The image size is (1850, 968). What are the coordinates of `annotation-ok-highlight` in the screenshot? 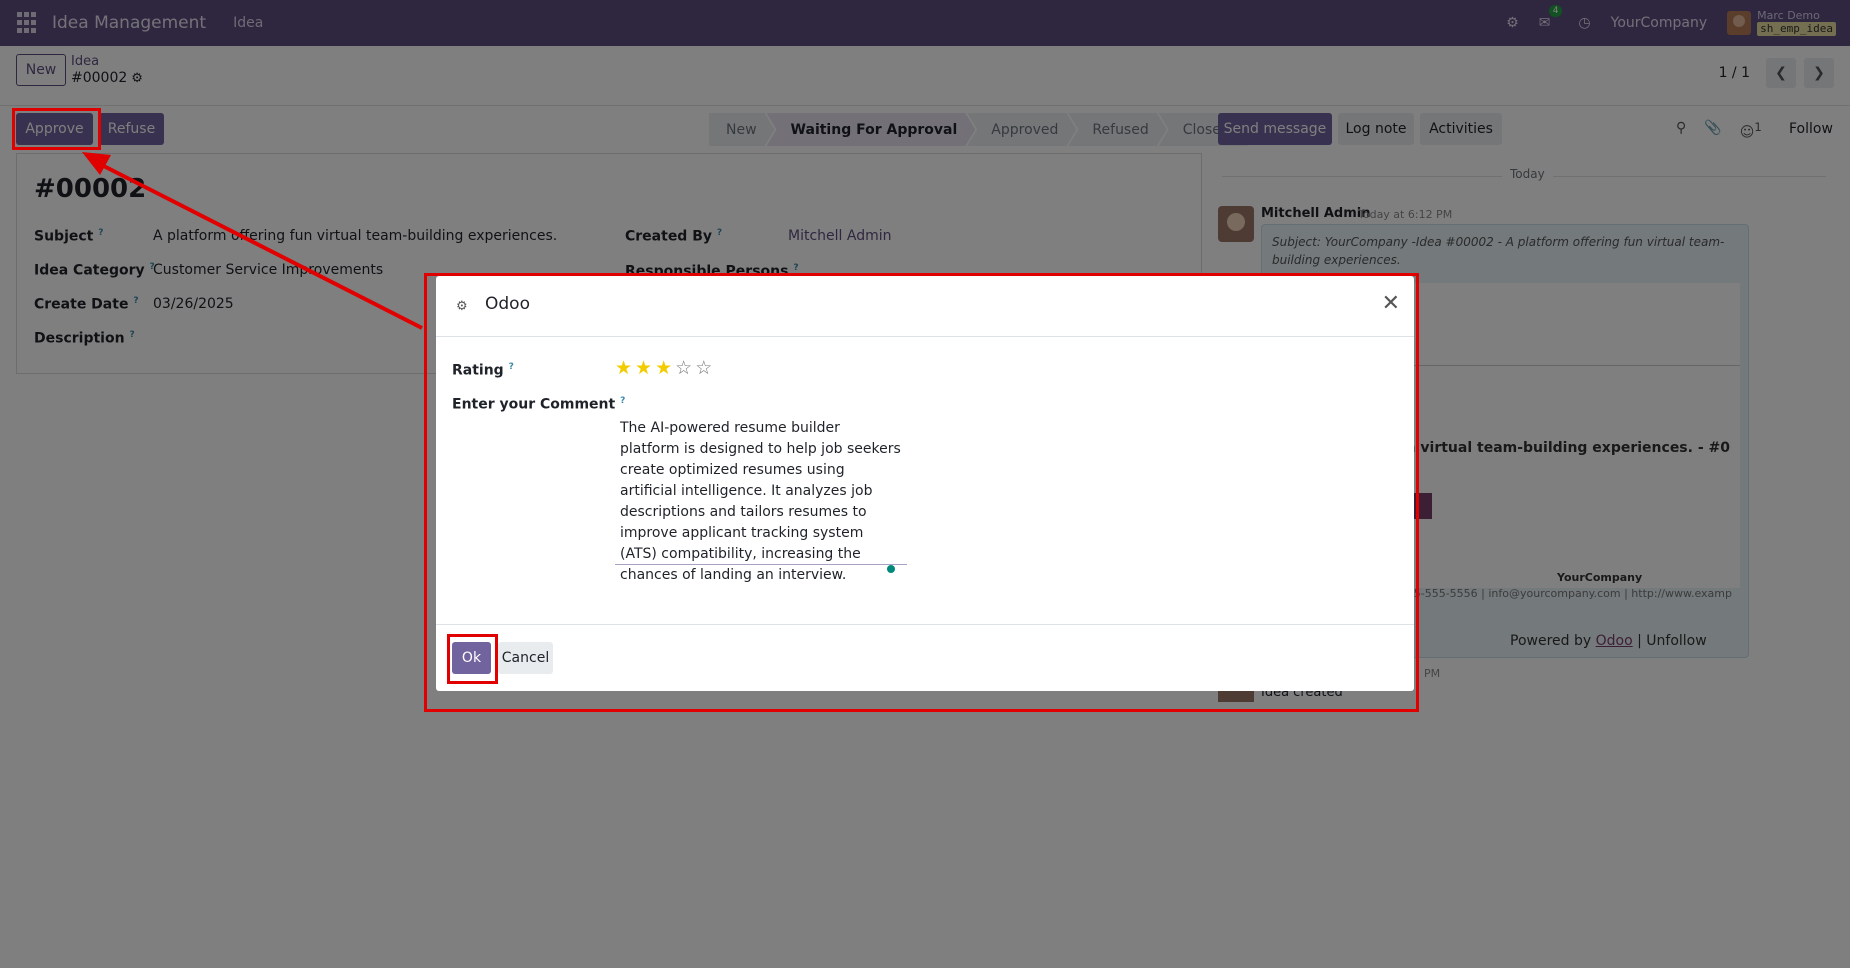 It's located at (472, 659).